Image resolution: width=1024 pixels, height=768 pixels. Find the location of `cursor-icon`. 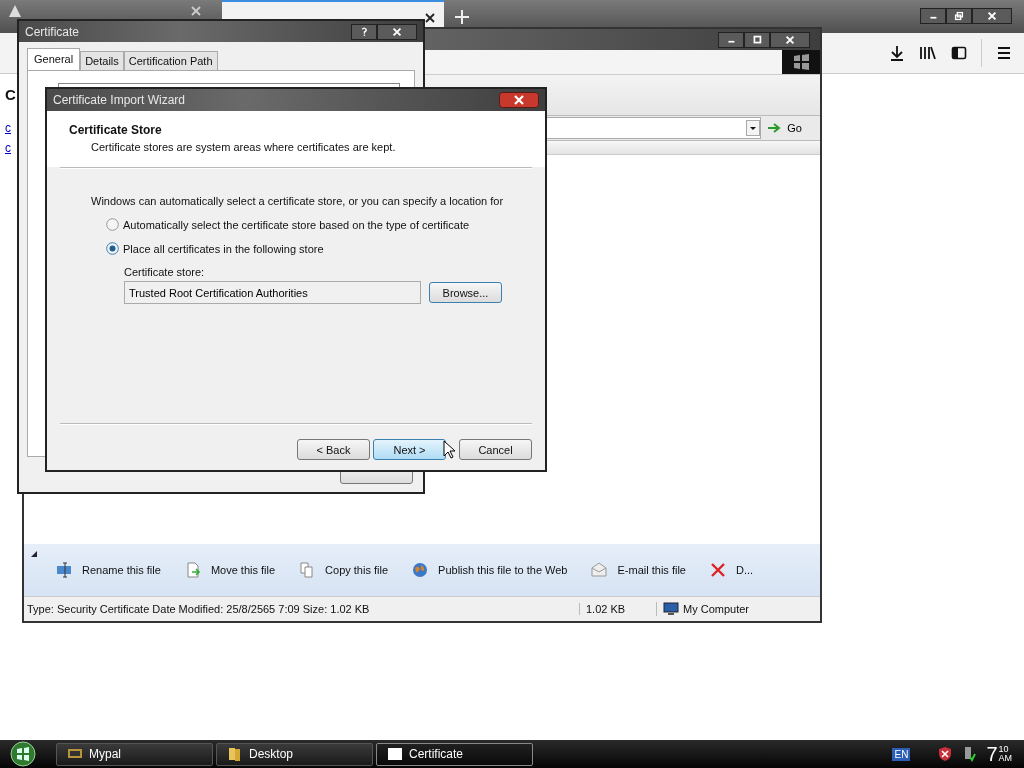

cursor-icon is located at coordinates (449, 449).